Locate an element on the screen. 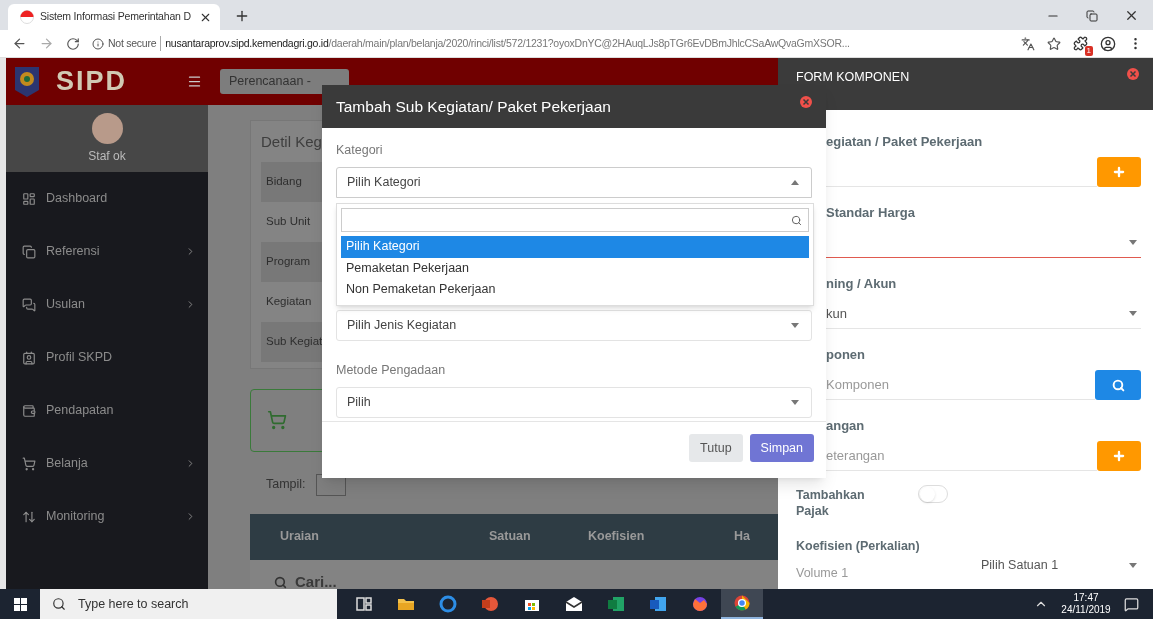  select-field: Pilih Jenis Kegiatan is located at coordinates (574, 325).